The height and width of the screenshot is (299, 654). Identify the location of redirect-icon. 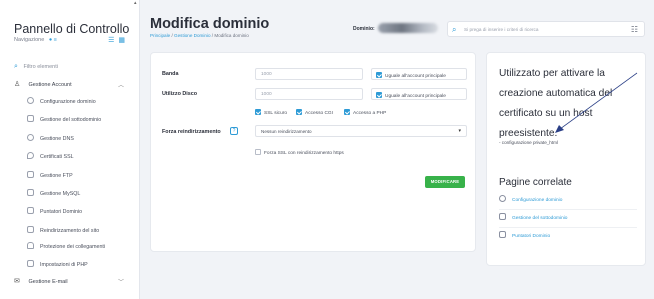
(30, 229).